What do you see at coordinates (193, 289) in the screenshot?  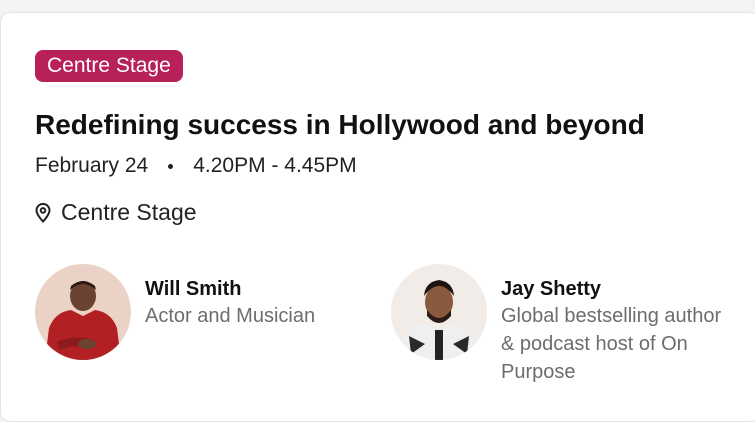 I see `speaker-name: Will Smith` at bounding box center [193, 289].